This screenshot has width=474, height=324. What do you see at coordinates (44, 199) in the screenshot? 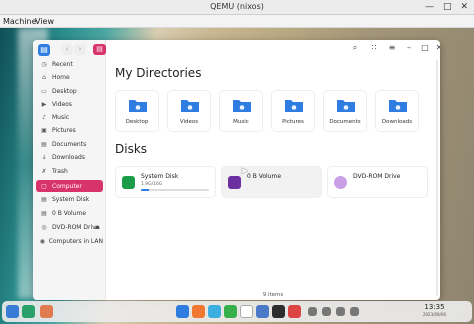
I see `disk-icon: ▤` at bounding box center [44, 199].